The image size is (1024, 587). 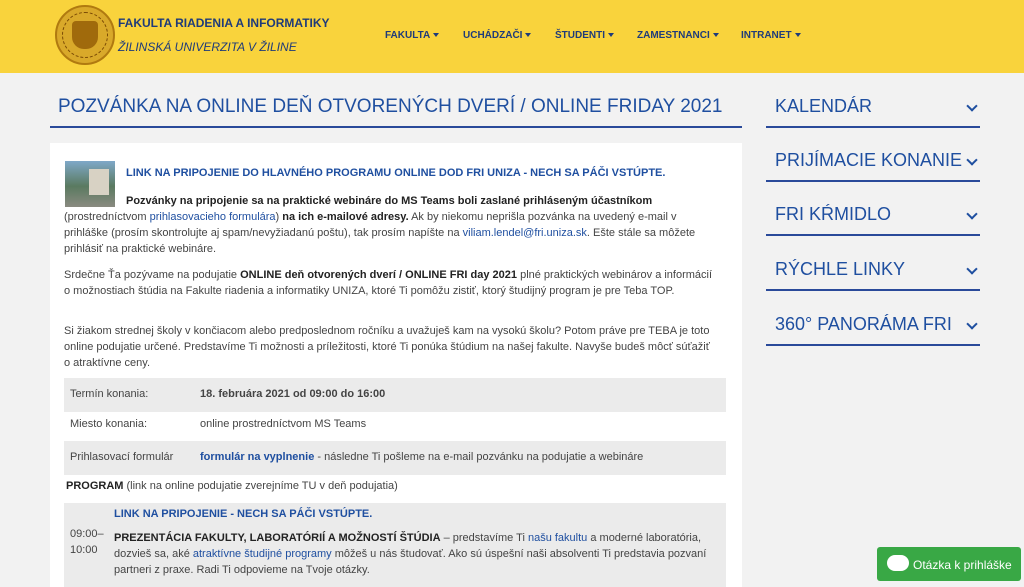 I want to click on sidebar-rychle-linky: RÝCHLE LINKY, so click(x=873, y=272).